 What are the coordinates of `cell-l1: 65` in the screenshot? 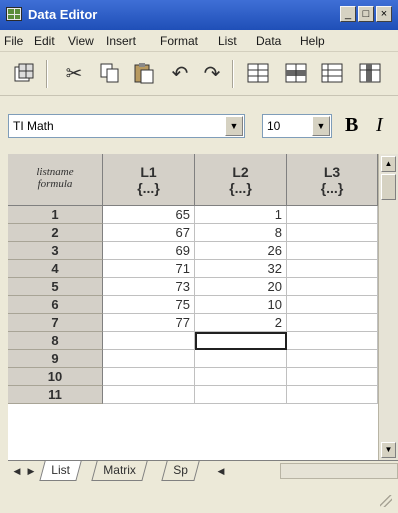 It's located at (149, 215).